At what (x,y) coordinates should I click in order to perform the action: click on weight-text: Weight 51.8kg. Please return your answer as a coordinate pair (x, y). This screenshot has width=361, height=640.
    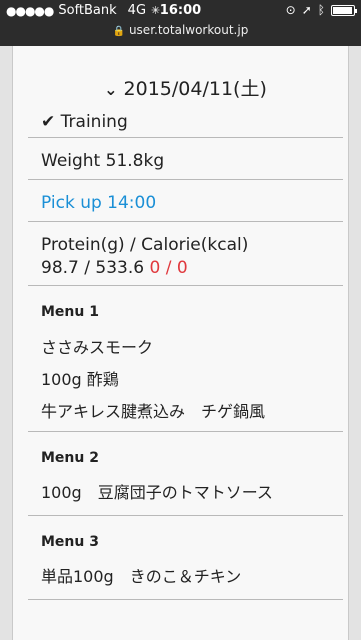
    Looking at the image, I should click on (103, 161).